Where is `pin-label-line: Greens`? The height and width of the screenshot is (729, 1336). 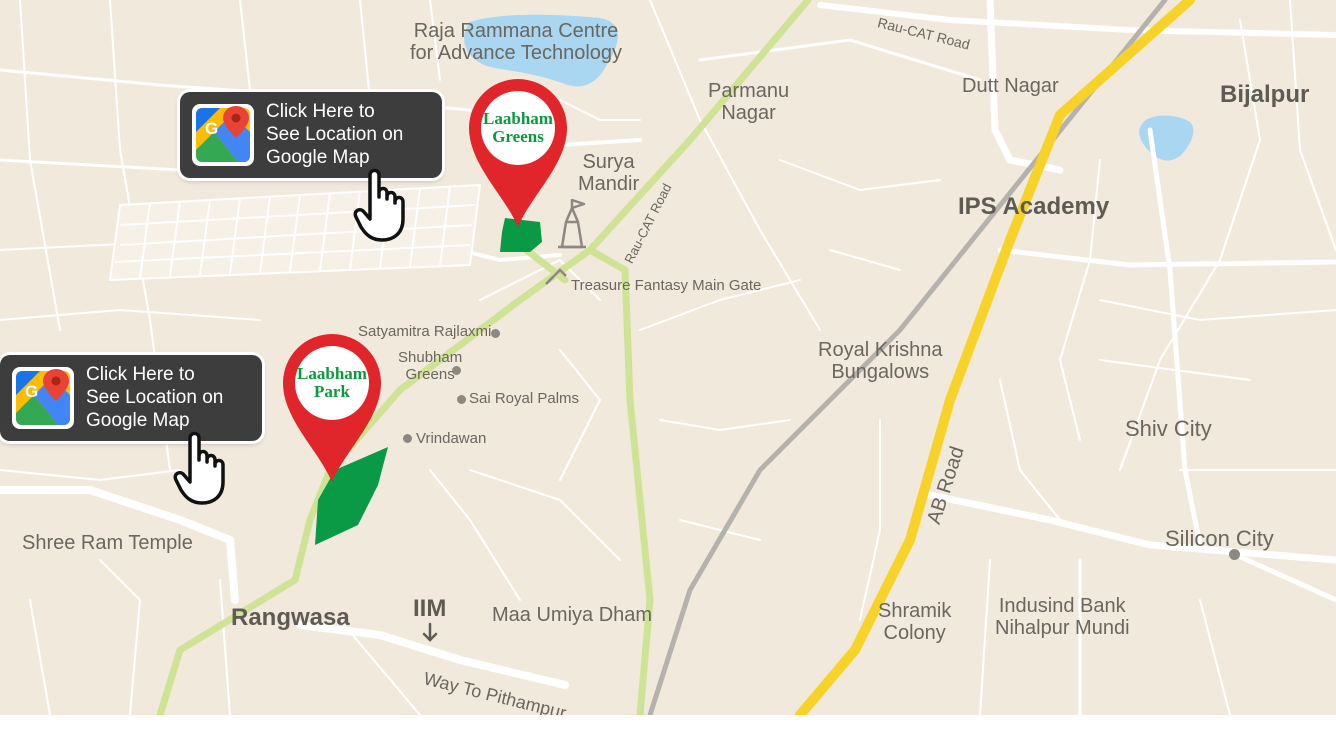 pin-label-line: Greens is located at coordinates (518, 136).